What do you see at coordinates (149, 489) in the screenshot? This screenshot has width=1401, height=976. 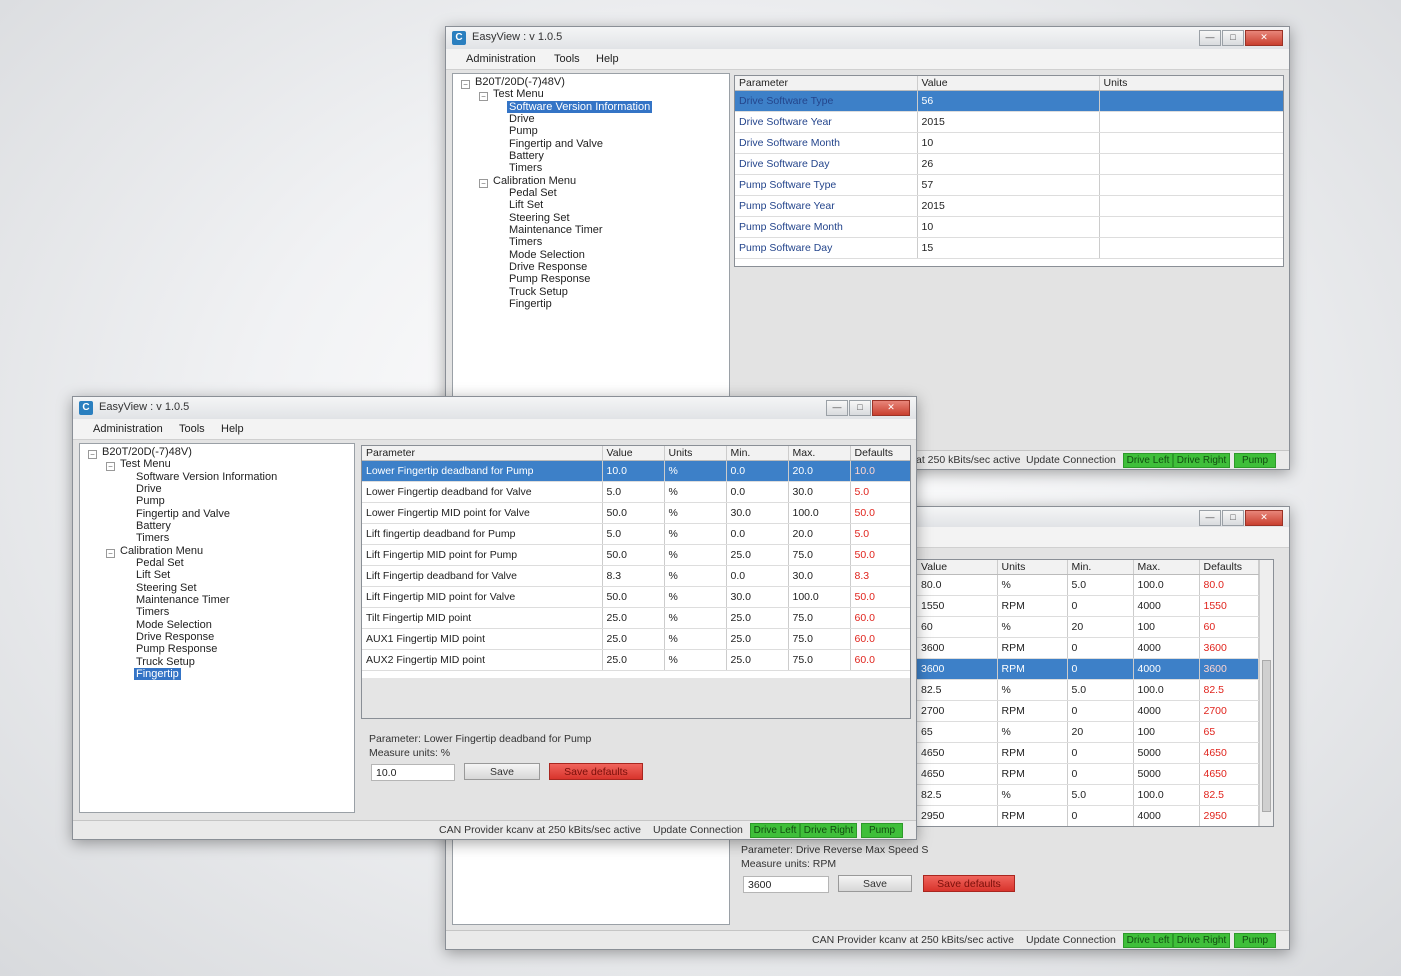 I see `tree-item-drive: Drive` at bounding box center [149, 489].